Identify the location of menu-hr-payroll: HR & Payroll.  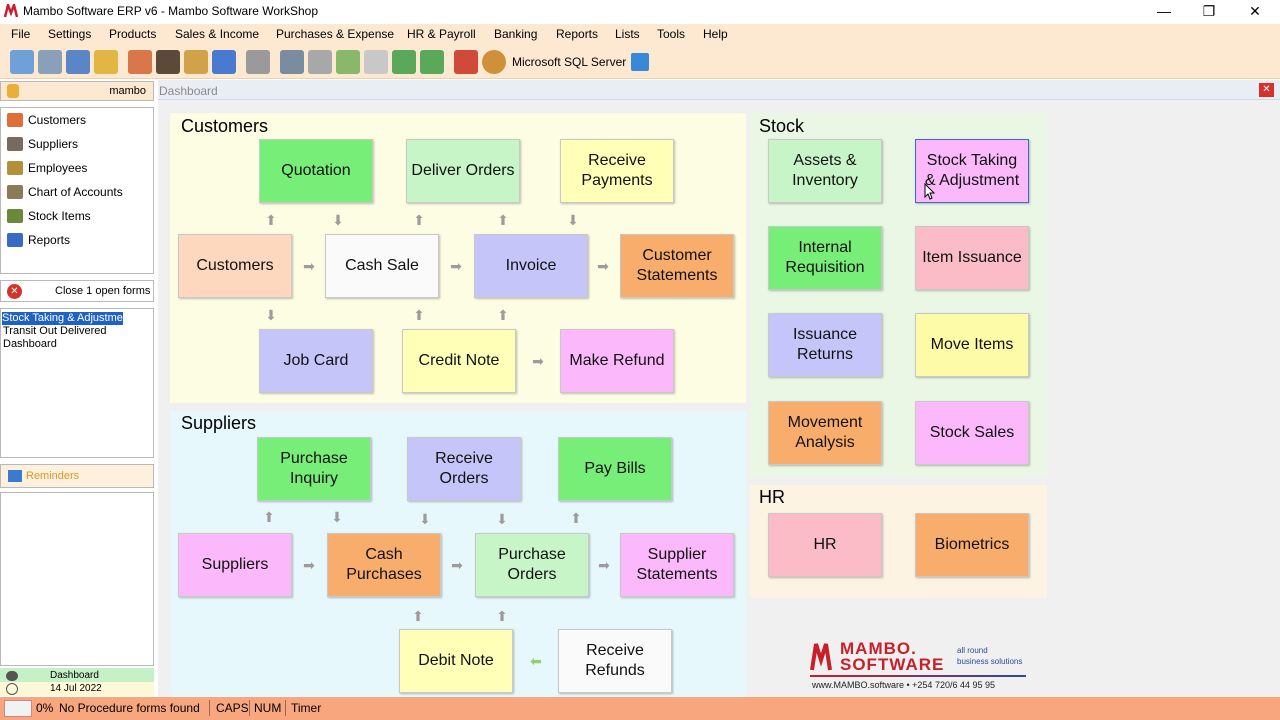
(441, 34).